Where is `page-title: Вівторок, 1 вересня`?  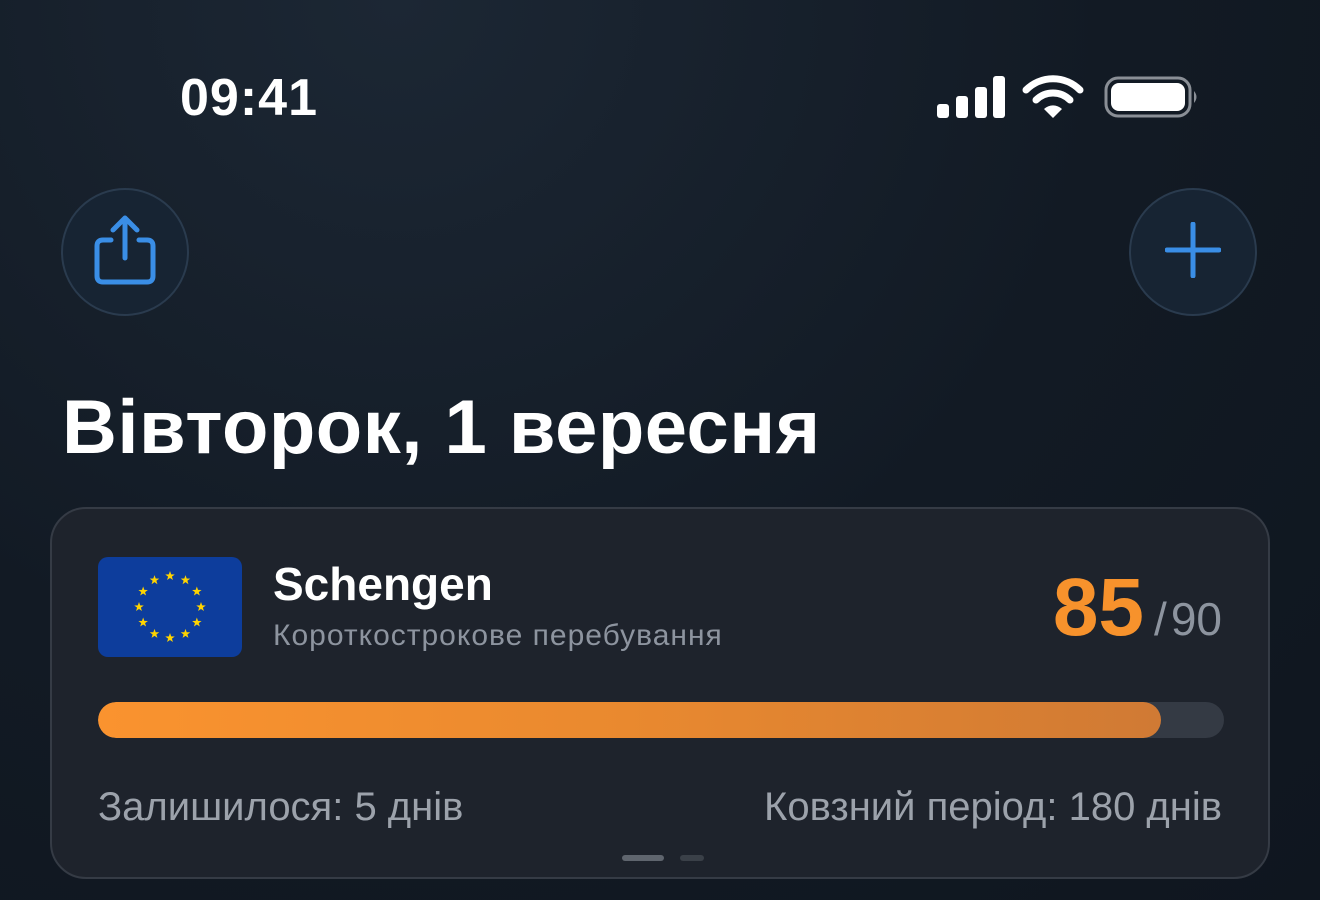 page-title: Вівторок, 1 вересня is located at coordinates (441, 427).